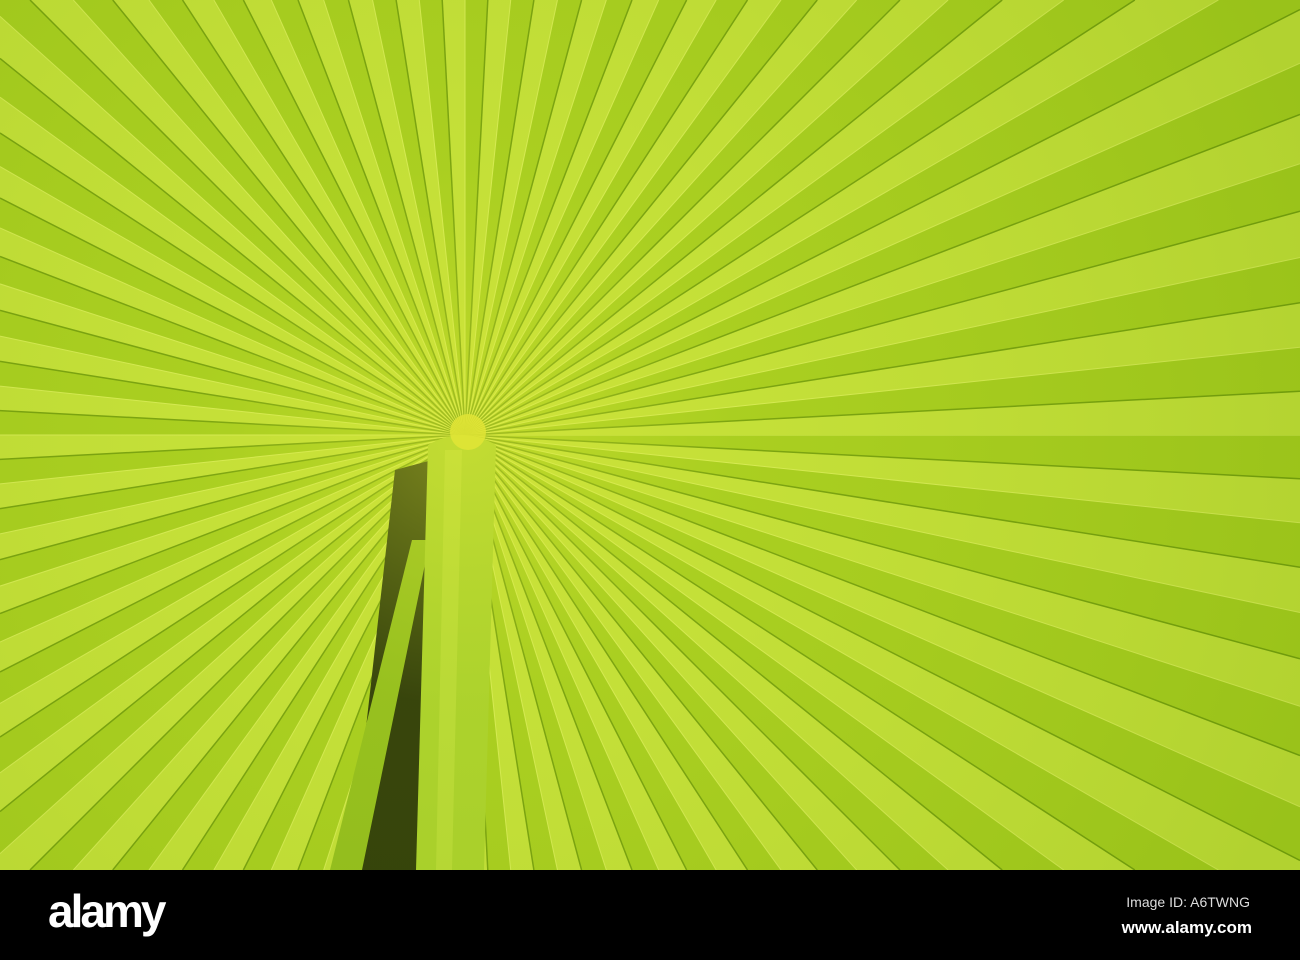 The height and width of the screenshot is (960, 1300). I want to click on leaf-hub, so click(468, 432).